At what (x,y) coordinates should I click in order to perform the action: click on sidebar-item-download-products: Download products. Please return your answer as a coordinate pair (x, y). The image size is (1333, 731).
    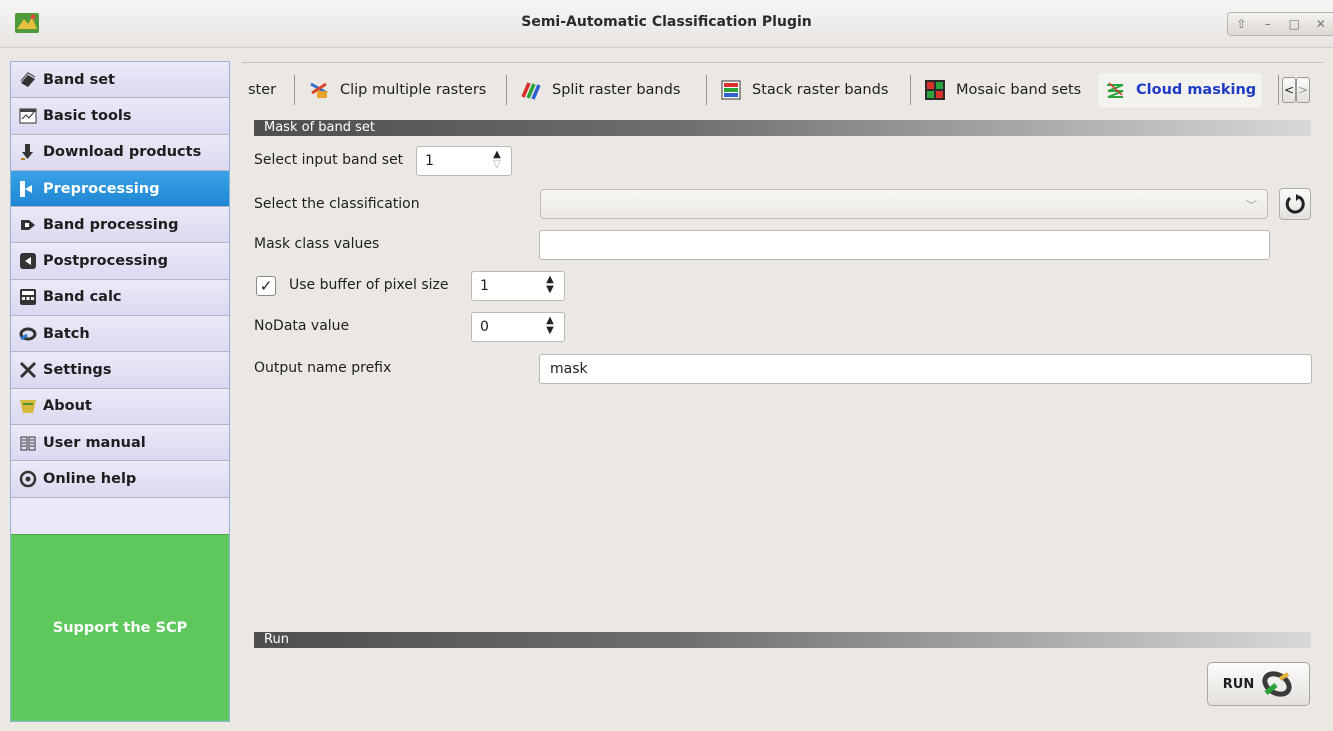
    Looking at the image, I should click on (120, 152).